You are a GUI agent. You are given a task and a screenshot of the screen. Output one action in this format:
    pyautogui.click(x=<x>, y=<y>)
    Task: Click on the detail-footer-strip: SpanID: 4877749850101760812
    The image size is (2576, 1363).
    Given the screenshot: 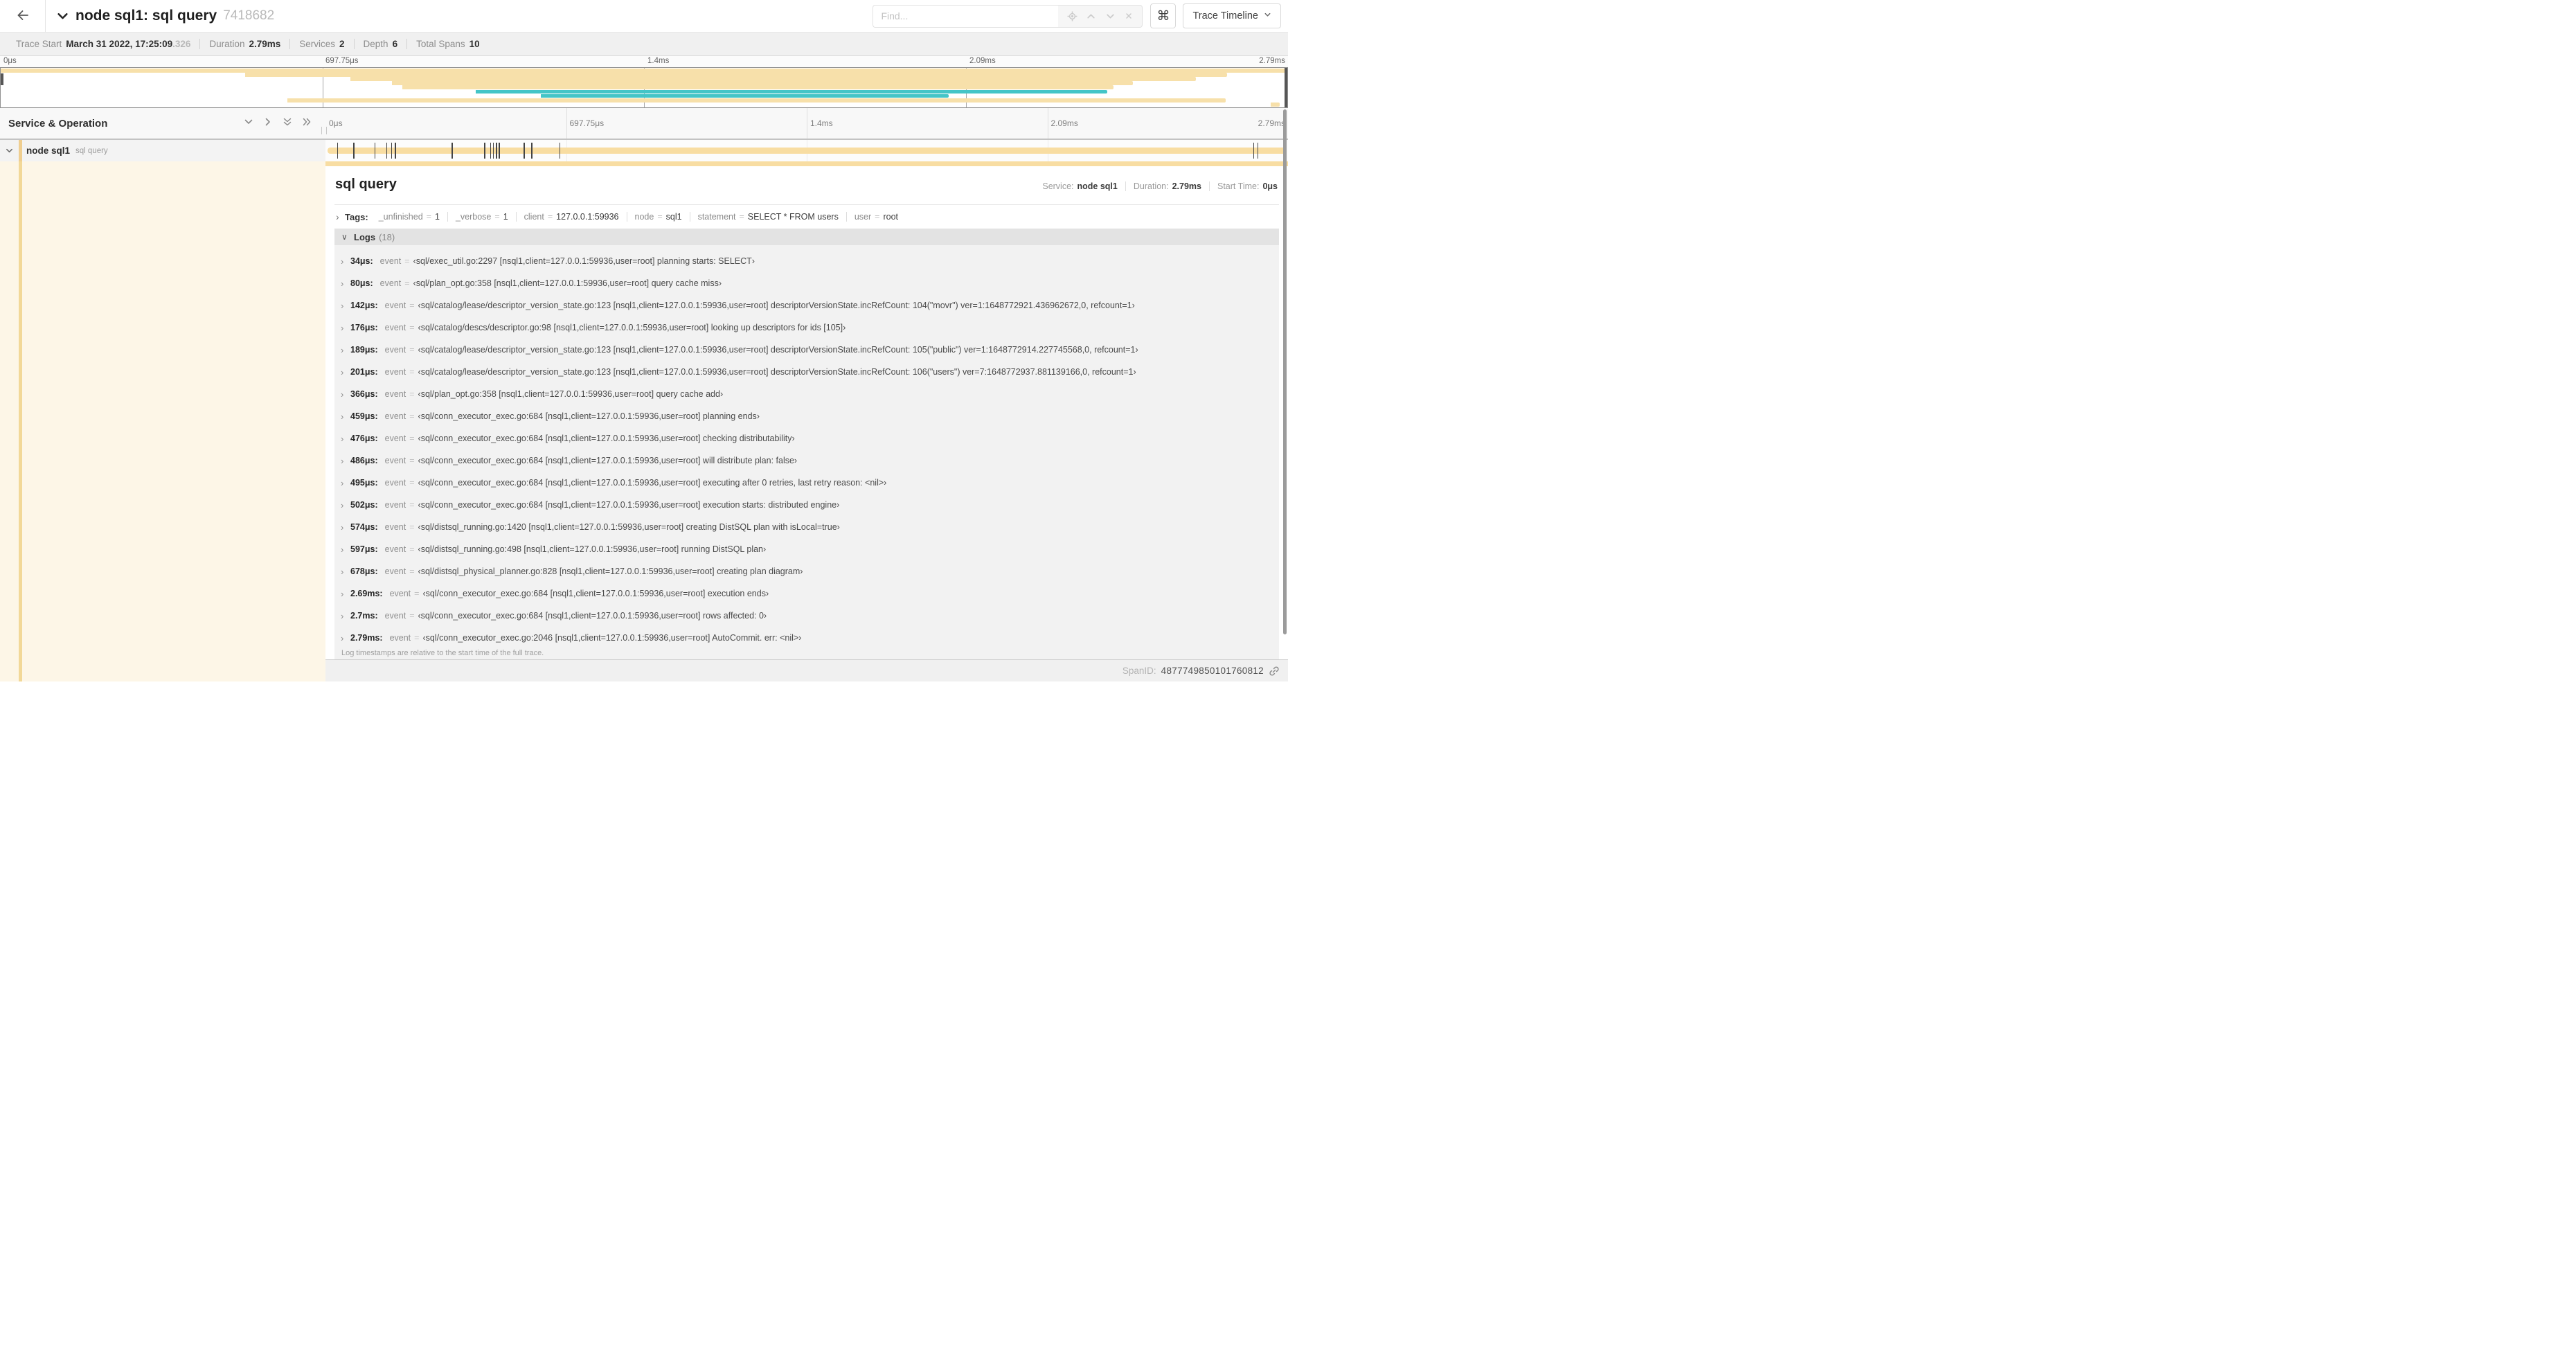 What is the action you would take?
    pyautogui.click(x=806, y=670)
    